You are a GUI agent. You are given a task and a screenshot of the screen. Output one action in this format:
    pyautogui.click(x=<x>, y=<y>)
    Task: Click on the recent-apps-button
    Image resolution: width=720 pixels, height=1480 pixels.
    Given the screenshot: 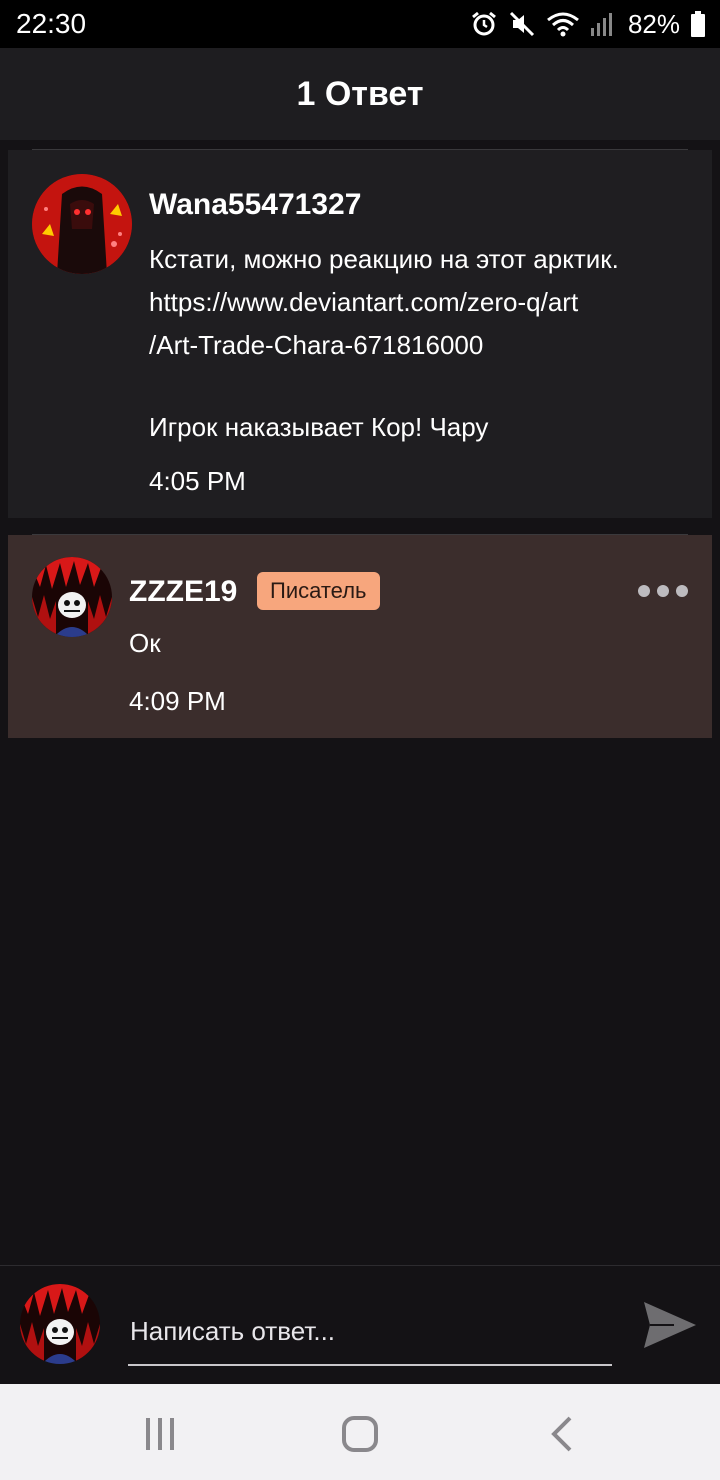 What is the action you would take?
    pyautogui.click(x=160, y=1434)
    